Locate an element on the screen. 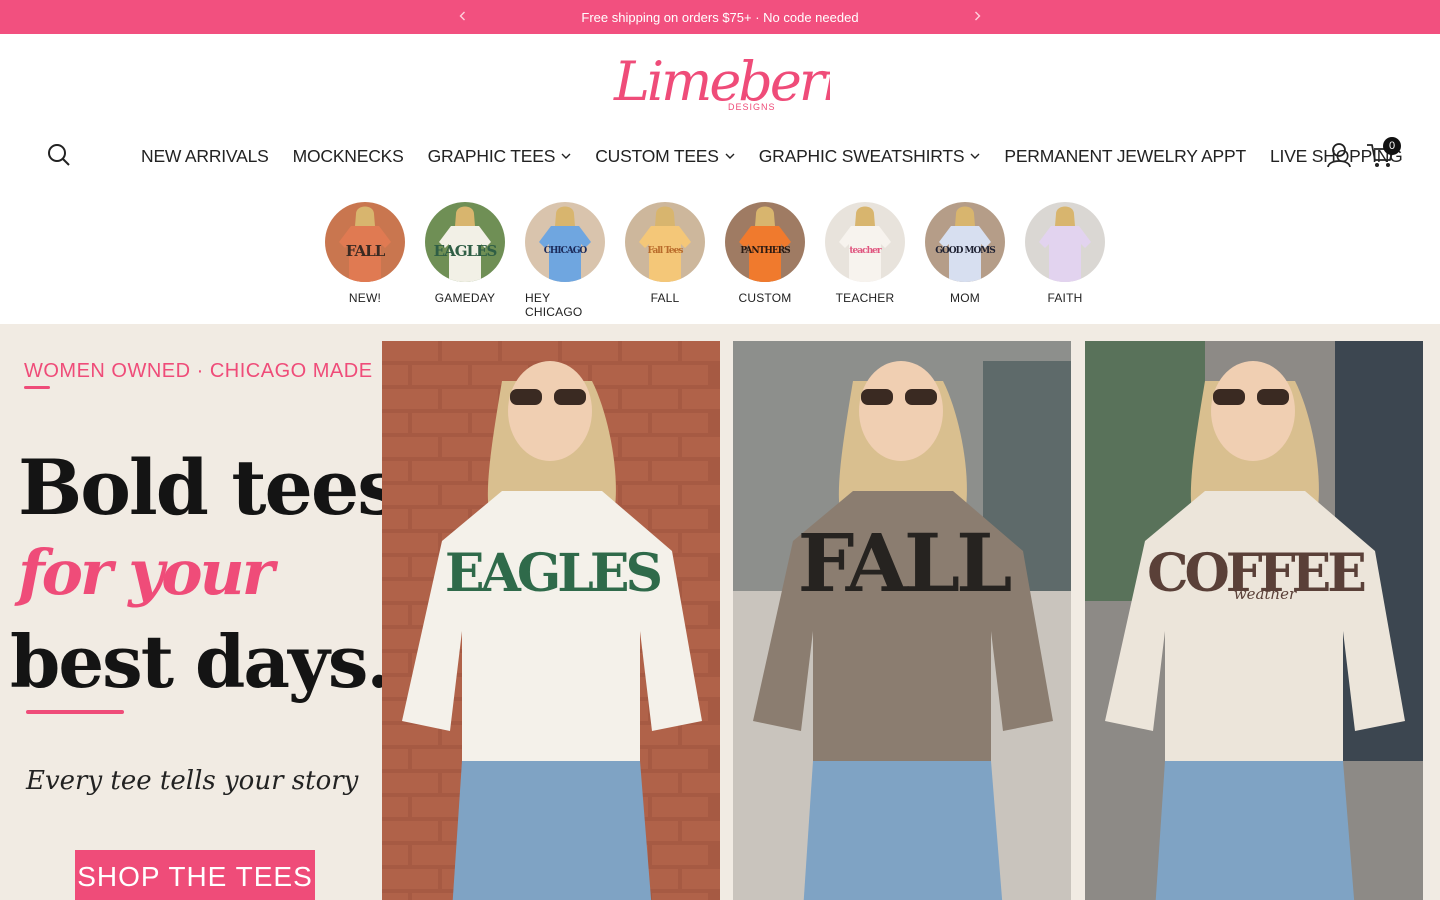 Image resolution: width=1440 pixels, height=900 pixels. shirt-print: FALL is located at coordinates (904, 563).